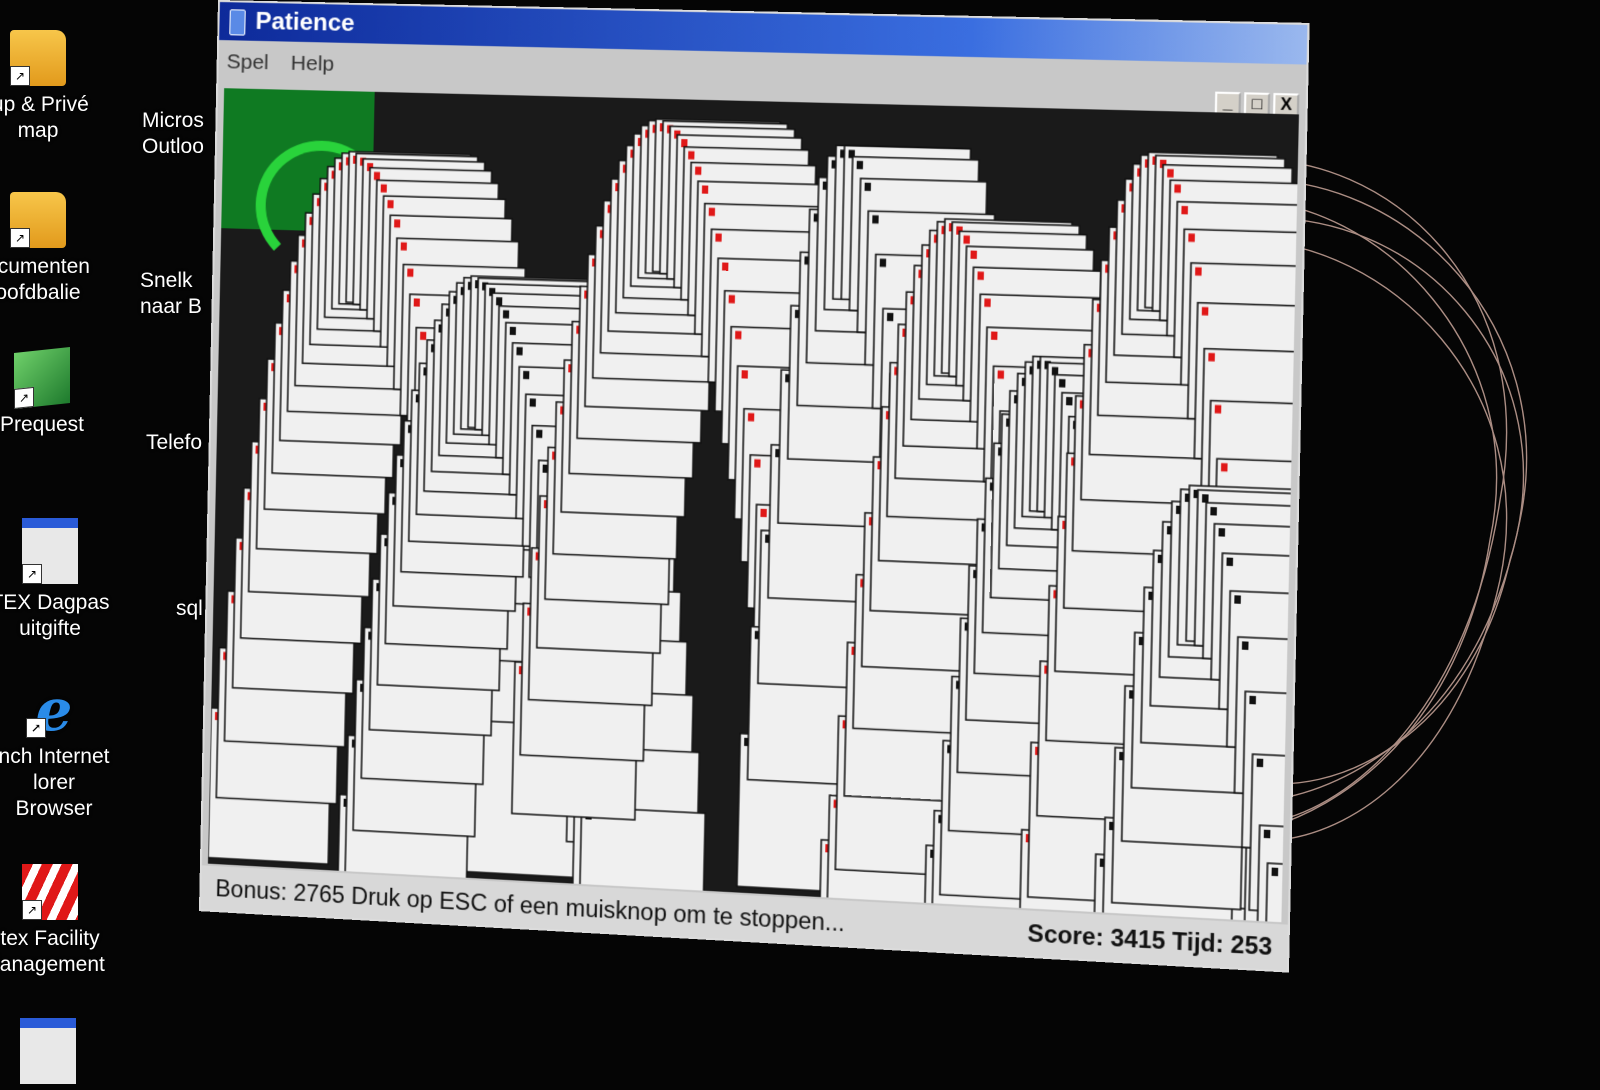 The height and width of the screenshot is (1090, 1600). I want to click on desktop-icon-prequest: ↗ Prequest, so click(51, 392).